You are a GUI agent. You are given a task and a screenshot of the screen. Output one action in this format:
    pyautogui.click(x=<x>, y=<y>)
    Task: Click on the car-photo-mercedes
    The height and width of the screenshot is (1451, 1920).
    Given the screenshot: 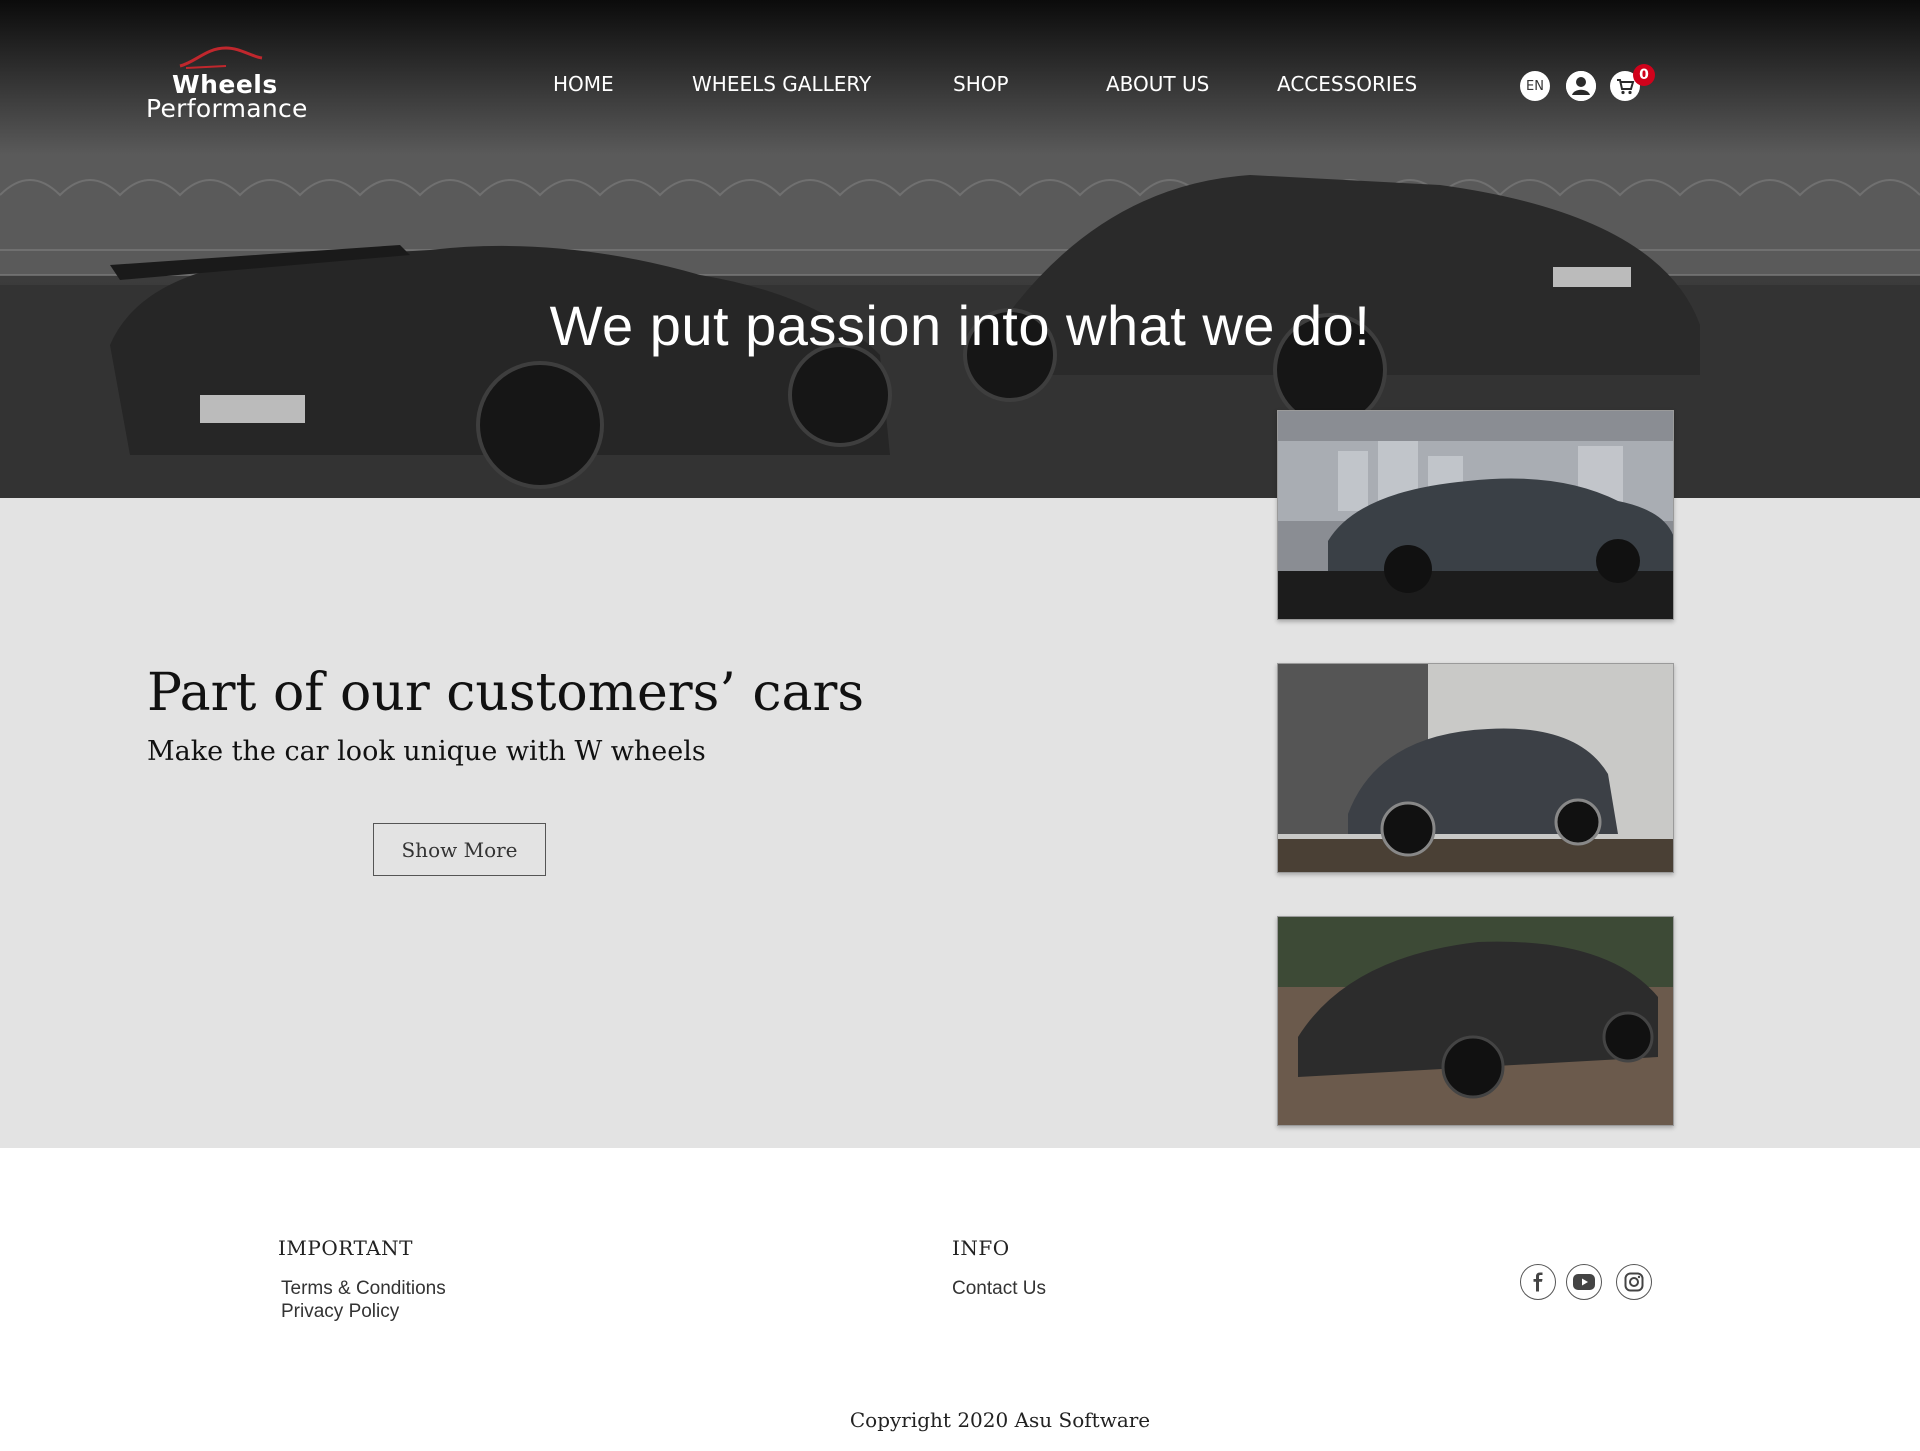 What is the action you would take?
    pyautogui.click(x=1475, y=1021)
    